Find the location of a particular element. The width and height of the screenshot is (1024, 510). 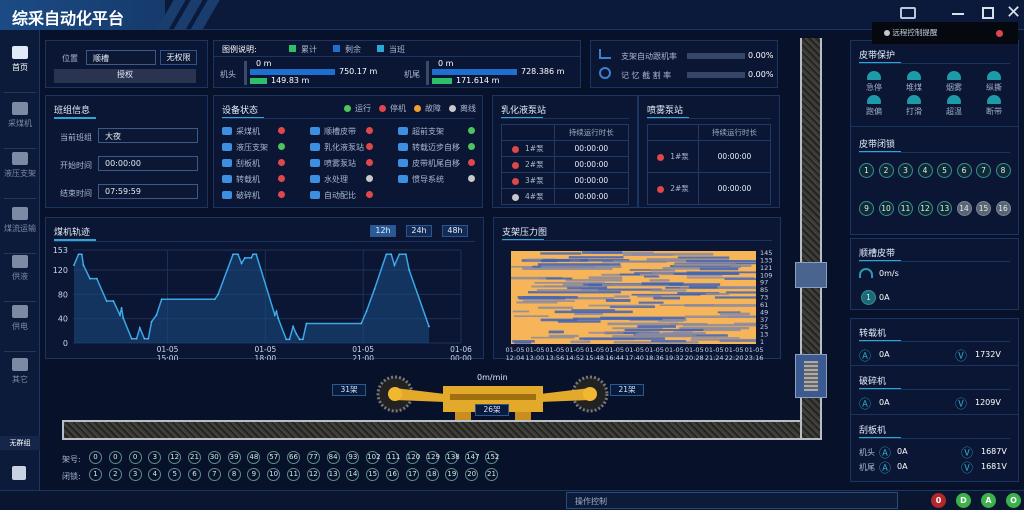

shift-row-value: 00:00:00 is located at coordinates (148, 163).